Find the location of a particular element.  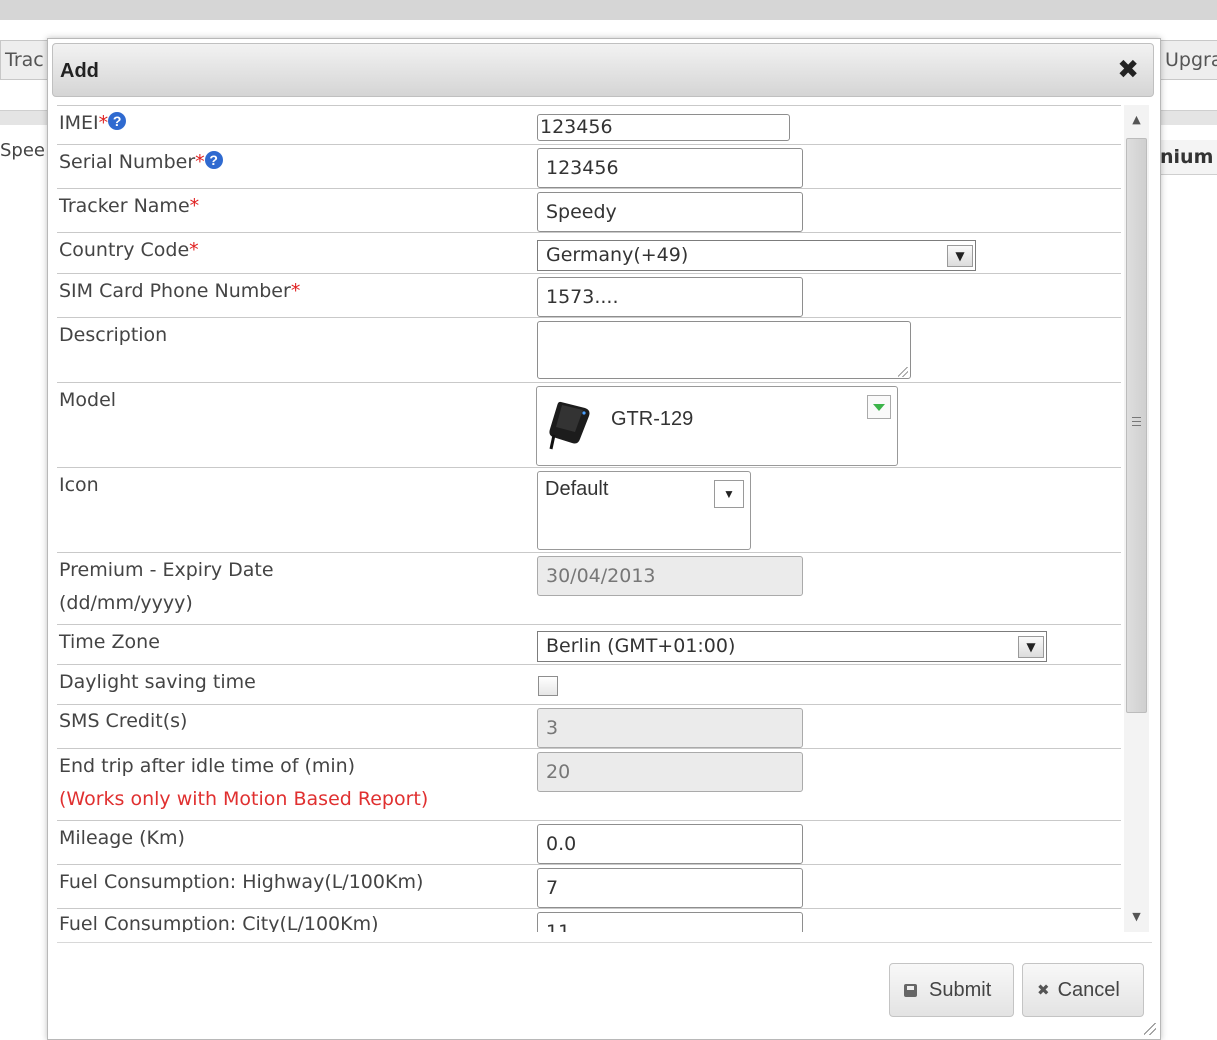

form-row-icon: Icon Default ▼ is located at coordinates (589, 509).